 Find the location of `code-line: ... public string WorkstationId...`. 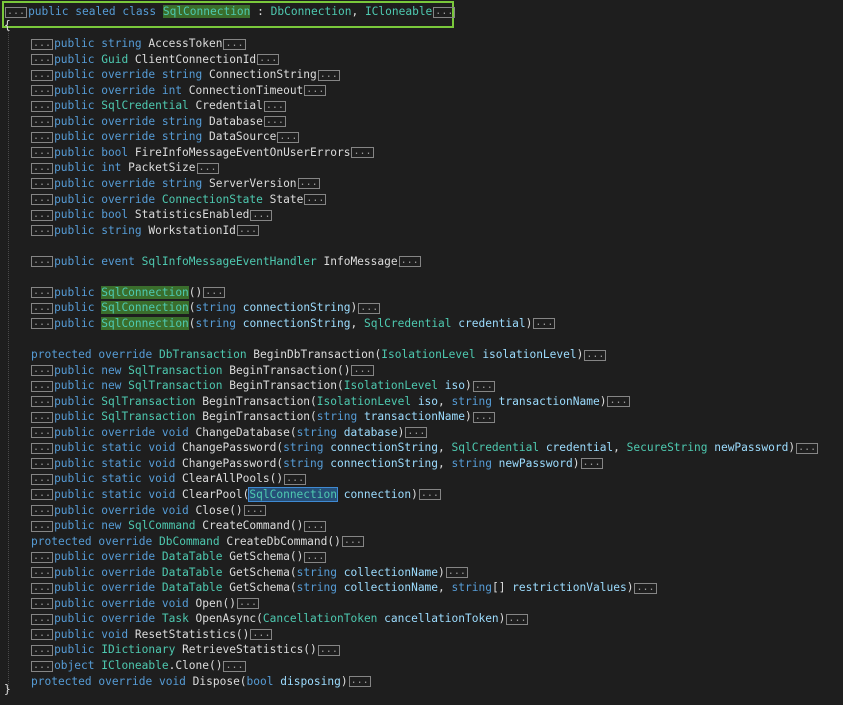

code-line: ... public string WorkstationId... is located at coordinates (145, 231).